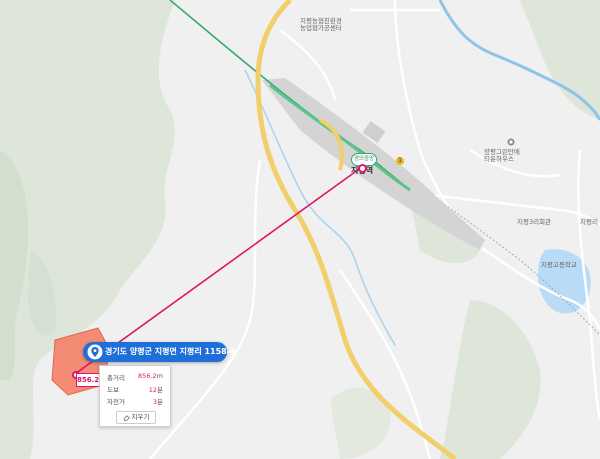 The height and width of the screenshot is (459, 600). What do you see at coordinates (362, 168) in the screenshot?
I see `route-start-point` at bounding box center [362, 168].